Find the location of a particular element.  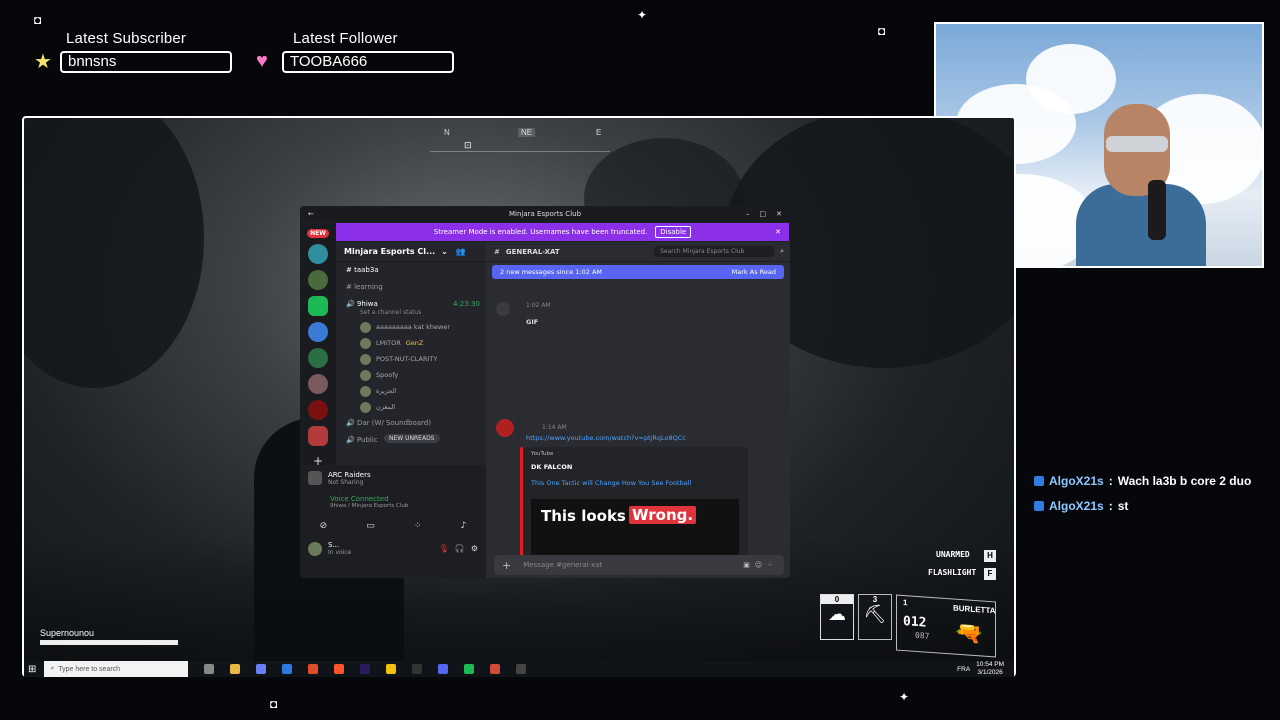

embed-author: DK FALCON is located at coordinates (551, 467).